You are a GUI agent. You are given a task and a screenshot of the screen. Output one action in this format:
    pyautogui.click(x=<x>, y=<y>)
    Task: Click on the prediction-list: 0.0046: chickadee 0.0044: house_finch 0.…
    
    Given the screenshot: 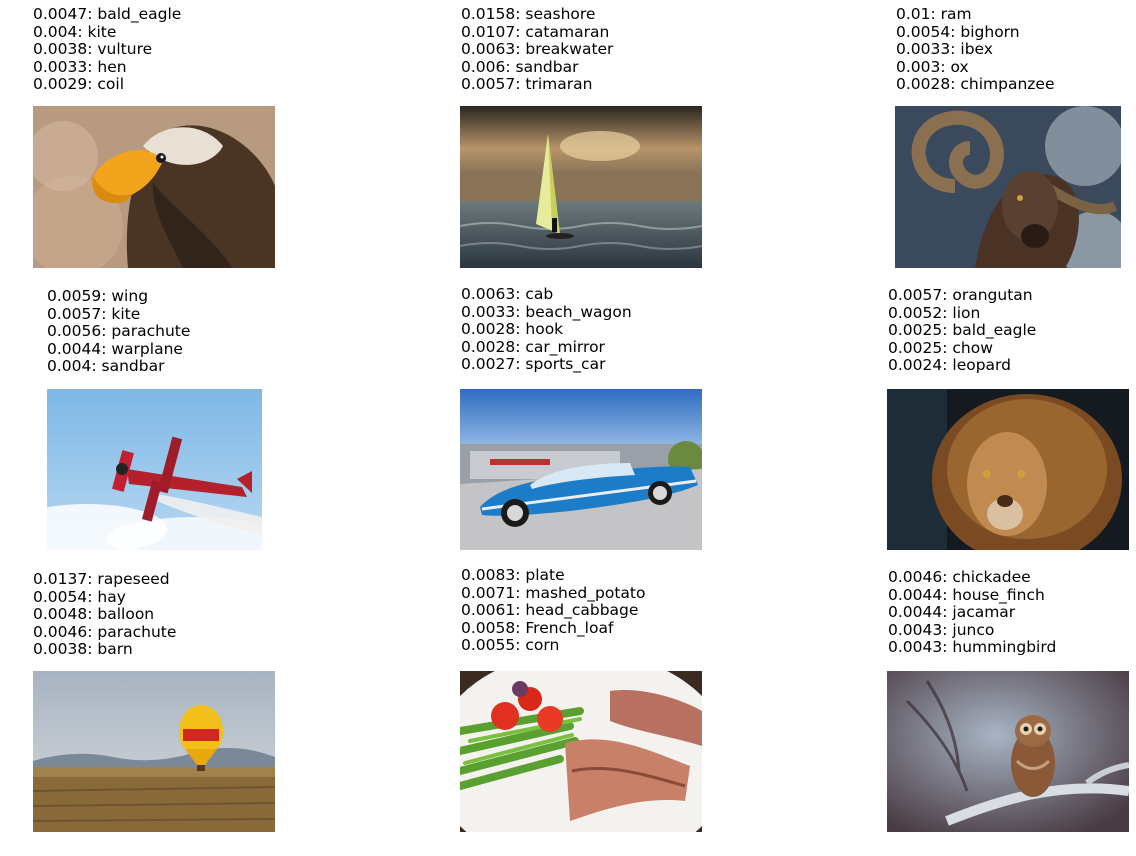 What is the action you would take?
    pyautogui.click(x=972, y=612)
    